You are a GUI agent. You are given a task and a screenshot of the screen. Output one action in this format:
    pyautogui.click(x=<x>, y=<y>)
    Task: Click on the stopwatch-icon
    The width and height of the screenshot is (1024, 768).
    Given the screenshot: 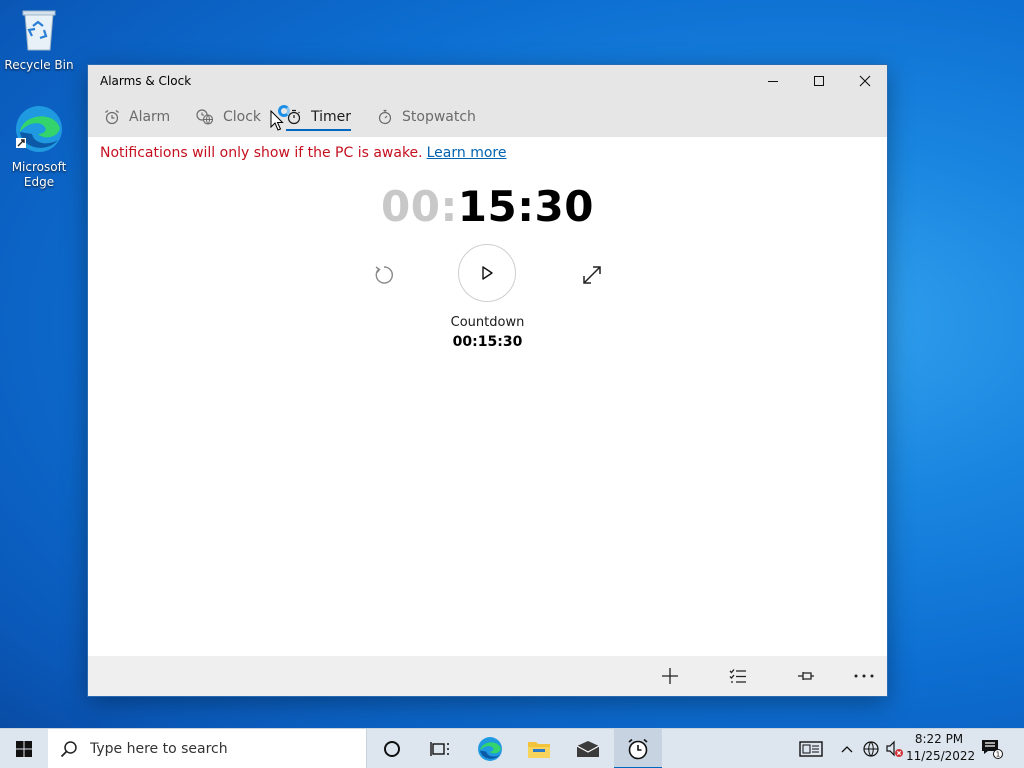 What is the action you would take?
    pyautogui.click(x=385, y=117)
    